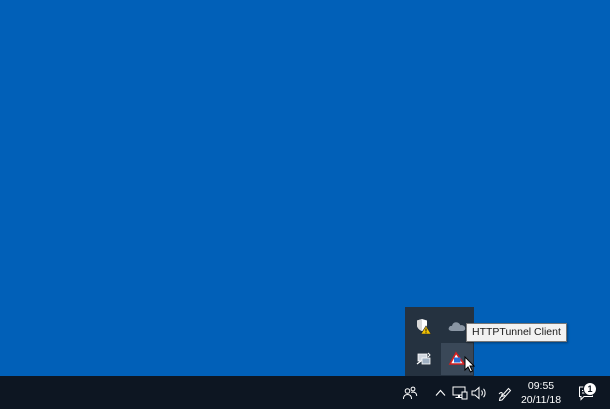 The image size is (610, 409). What do you see at coordinates (460, 392) in the screenshot?
I see `network-icon` at bounding box center [460, 392].